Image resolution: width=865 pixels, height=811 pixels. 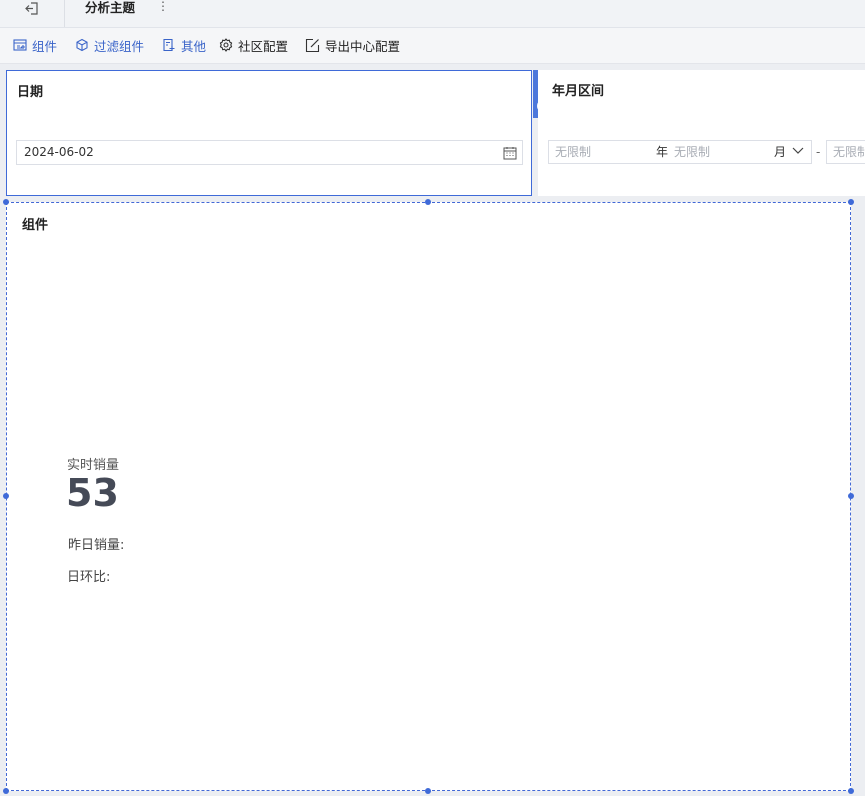 What do you see at coordinates (6, 791) in the screenshot?
I see `resize-handle-bottom-left` at bounding box center [6, 791].